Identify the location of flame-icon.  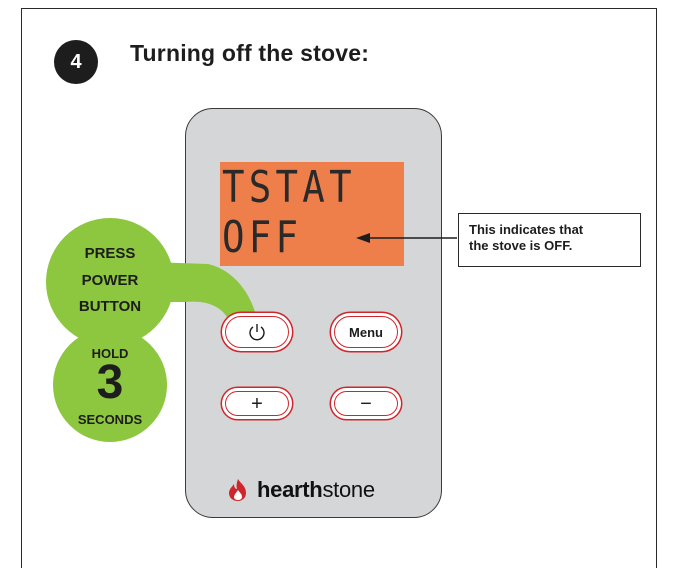
(237, 490).